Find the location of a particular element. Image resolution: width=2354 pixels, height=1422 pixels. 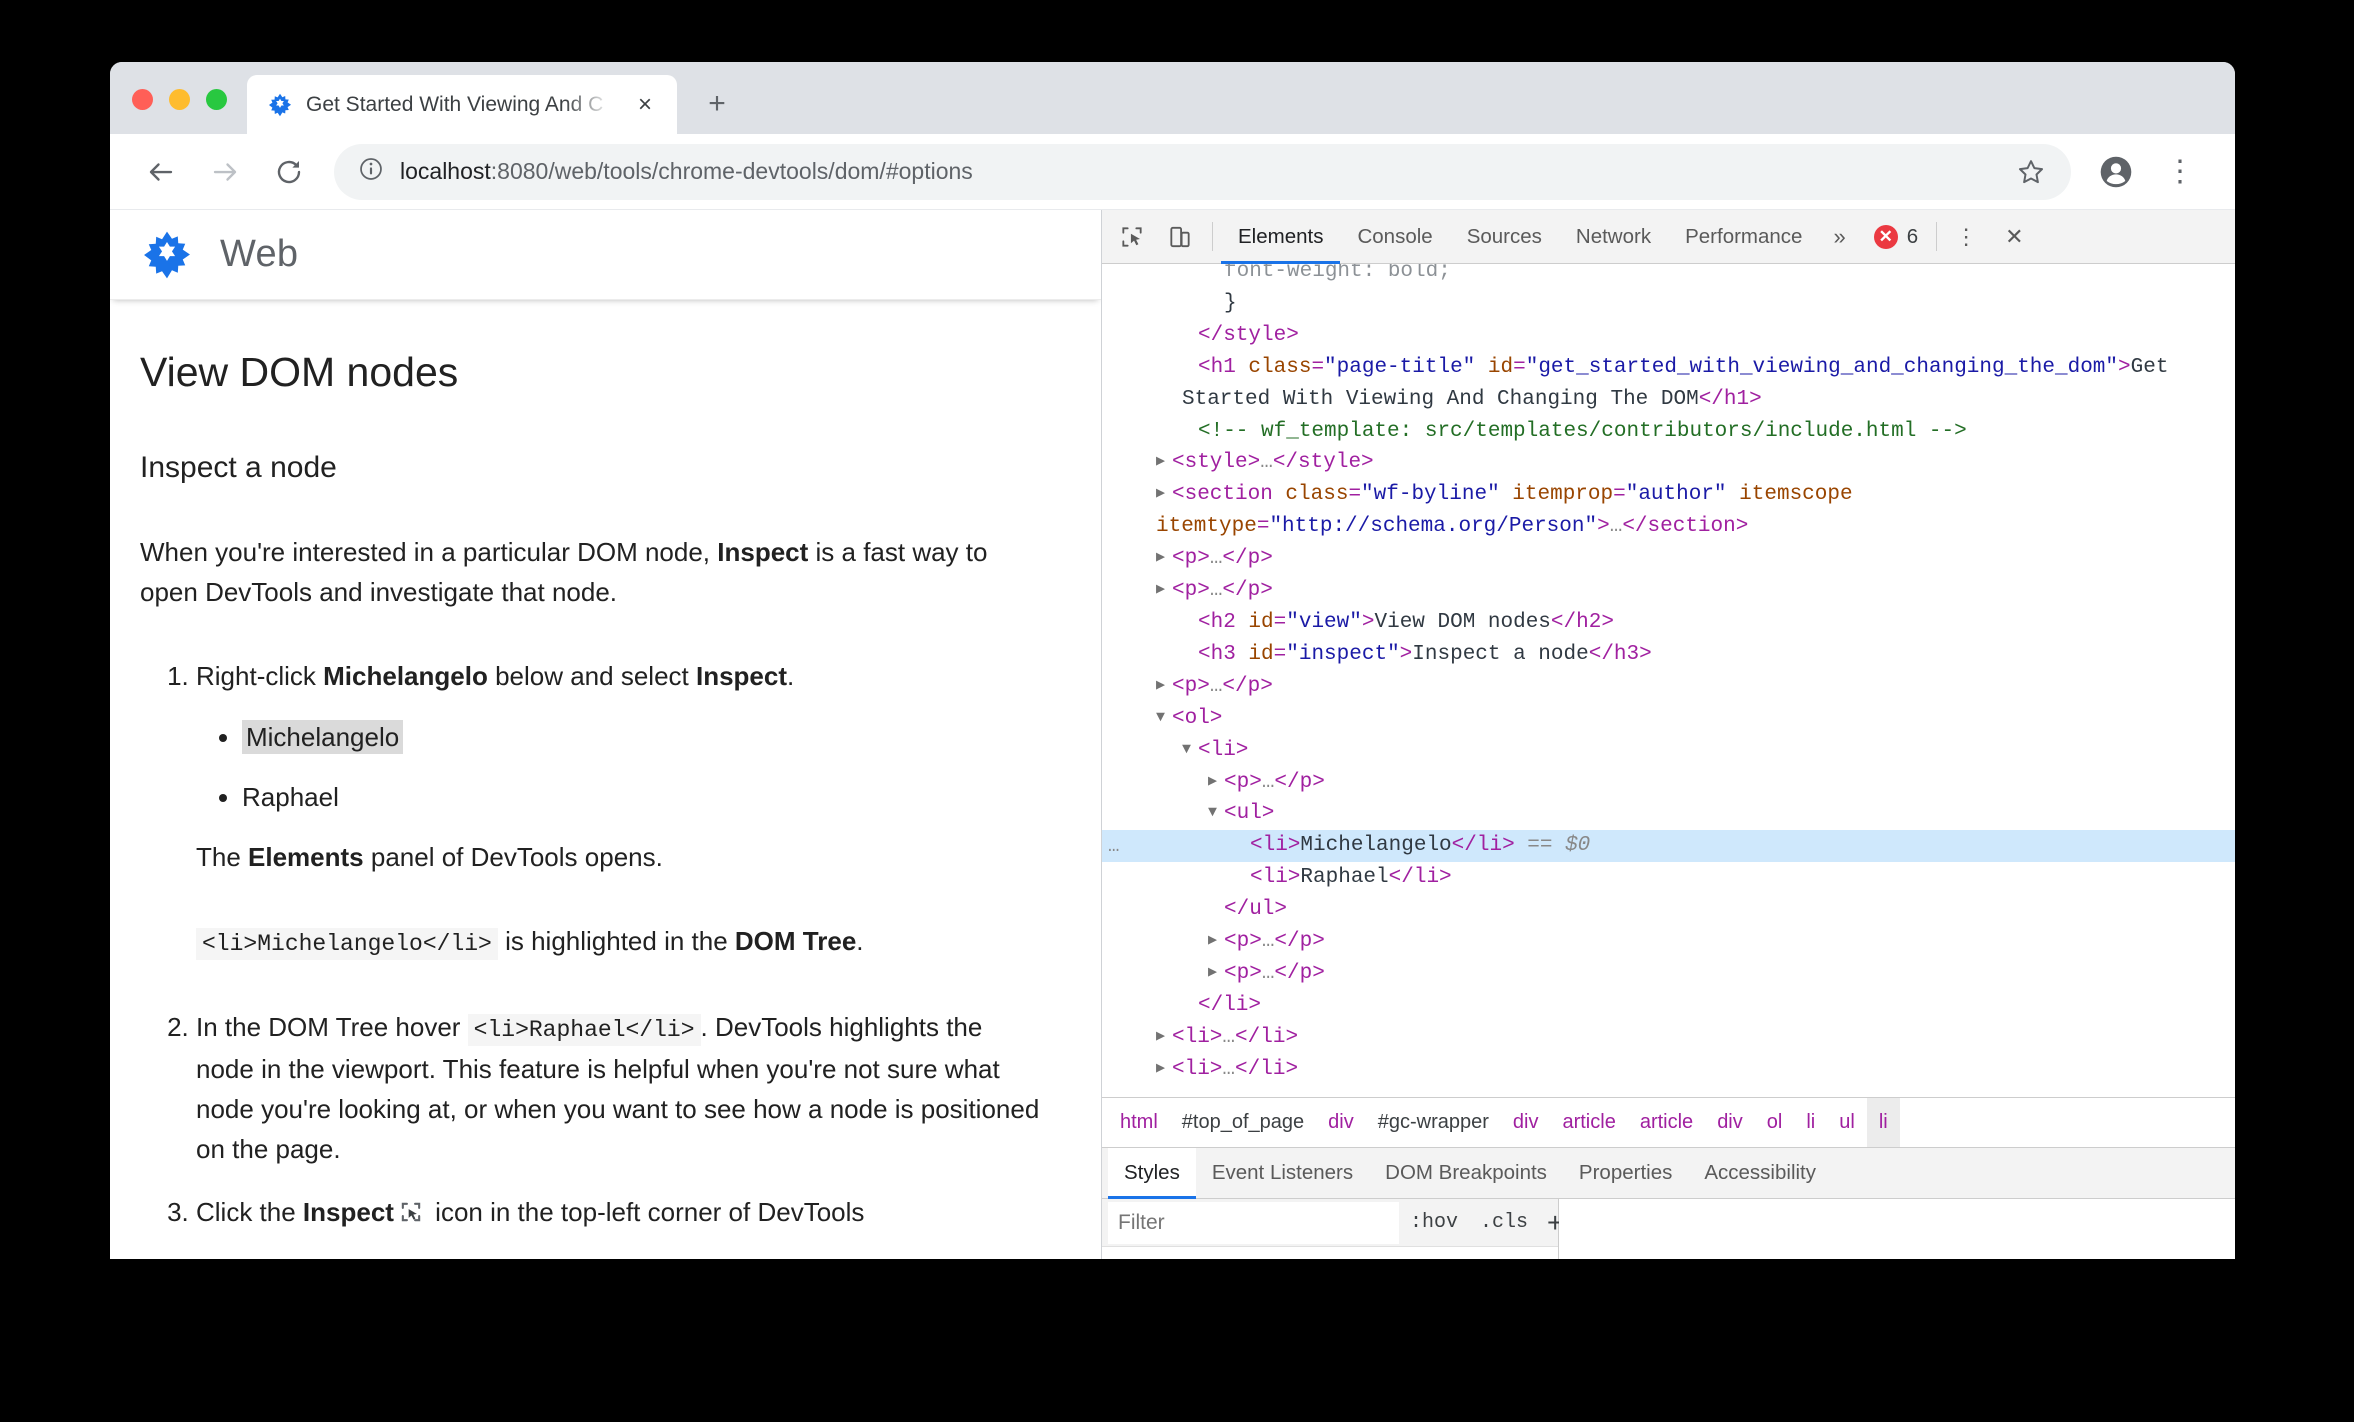

dom-tree-row: </ul> is located at coordinates (1668, 910).